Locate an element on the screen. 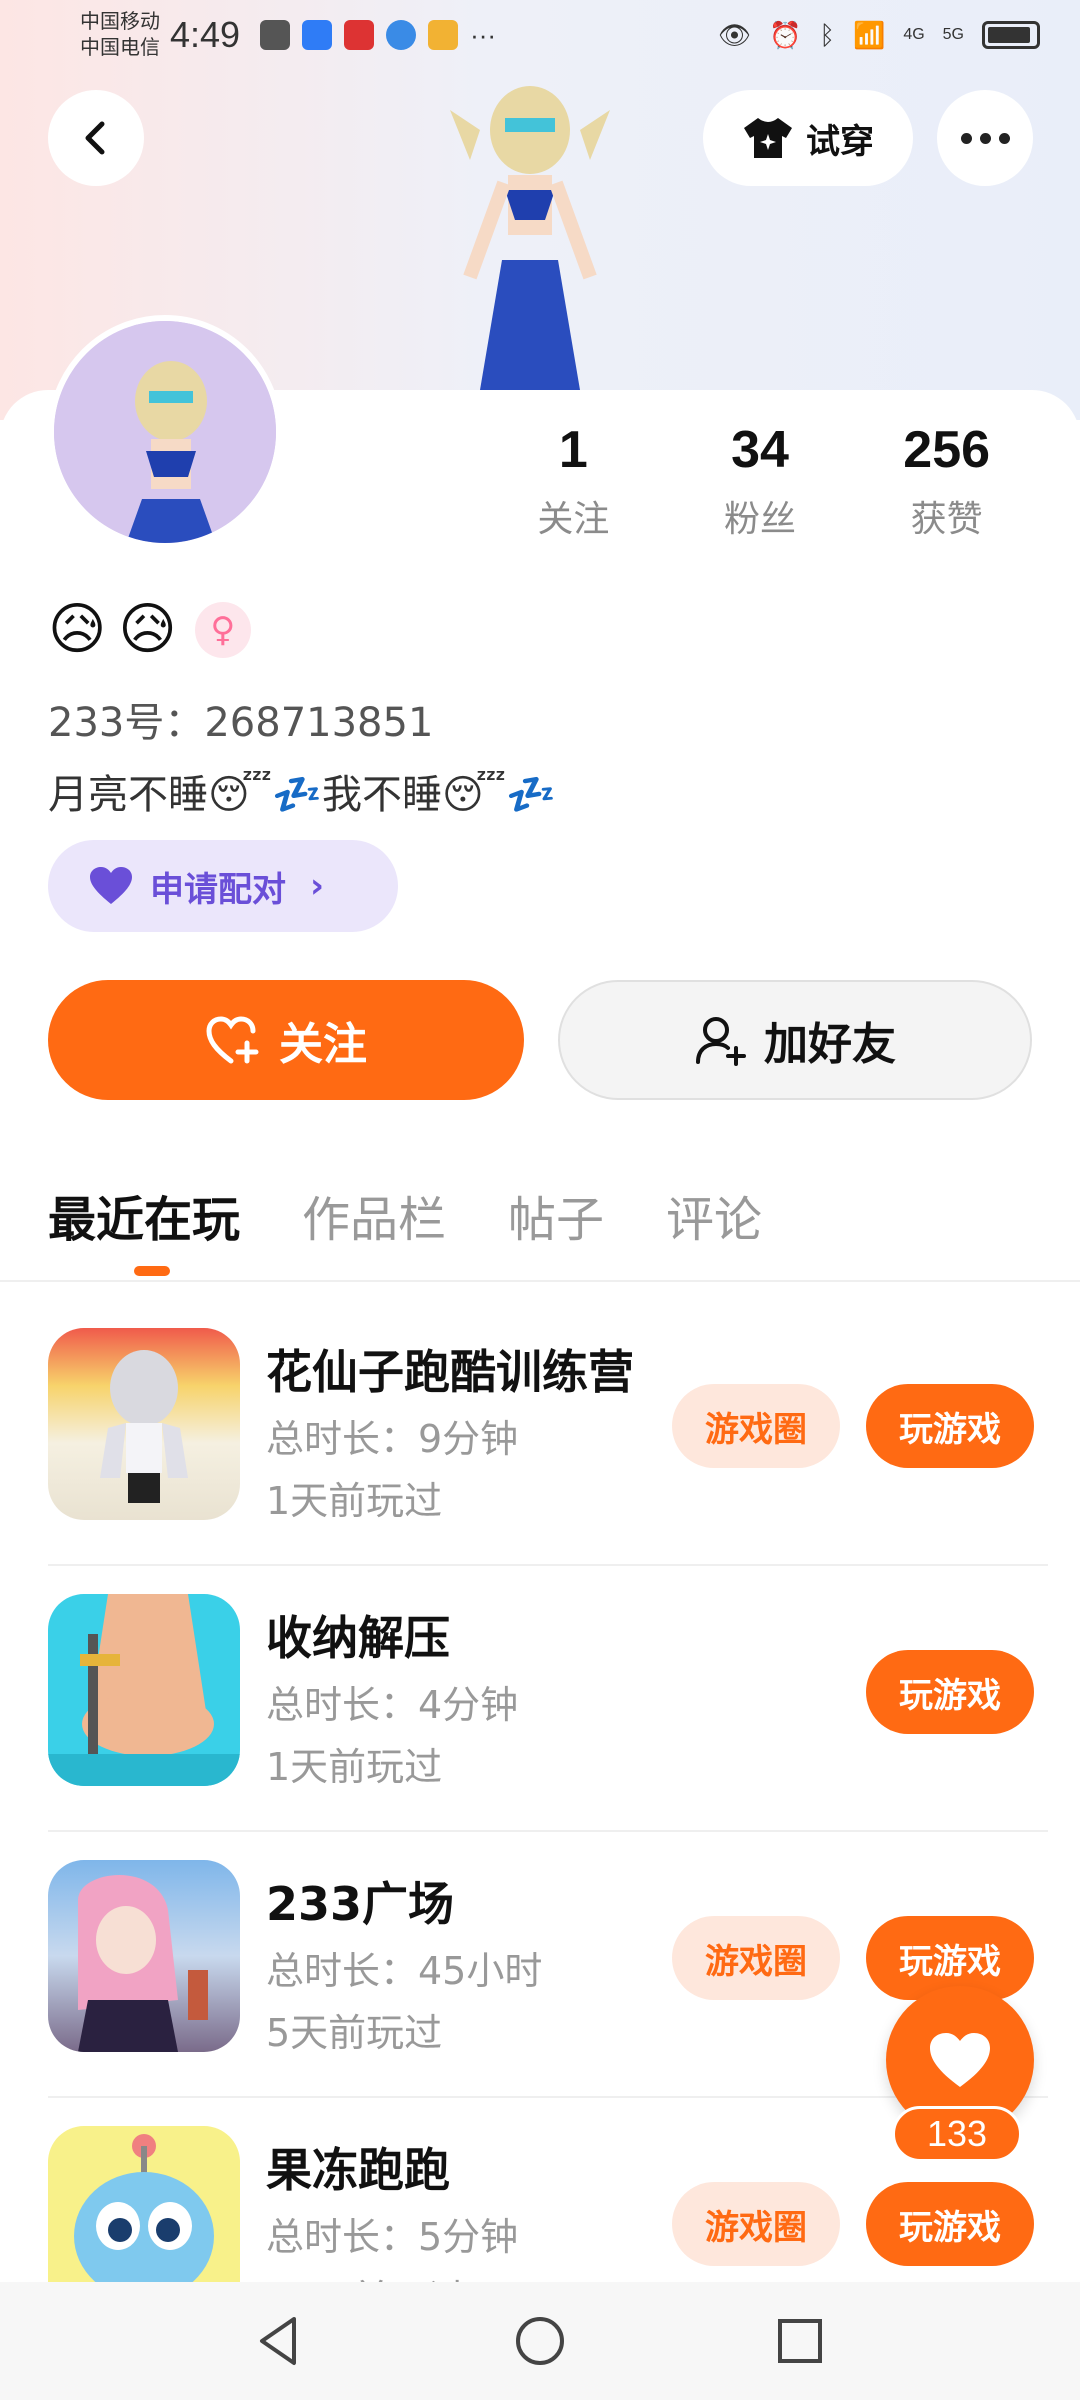  heart-plus-icon is located at coordinates (232, 1040).